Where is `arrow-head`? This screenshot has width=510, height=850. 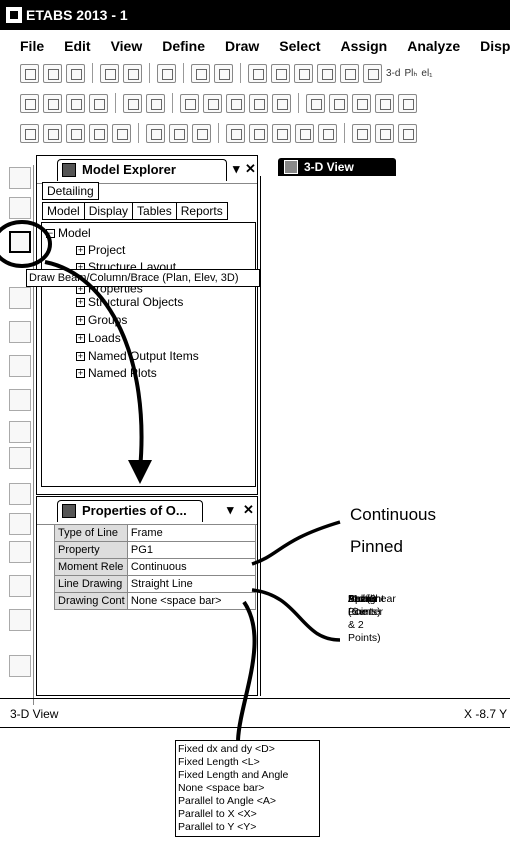 arrow-head is located at coordinates (140, 472).